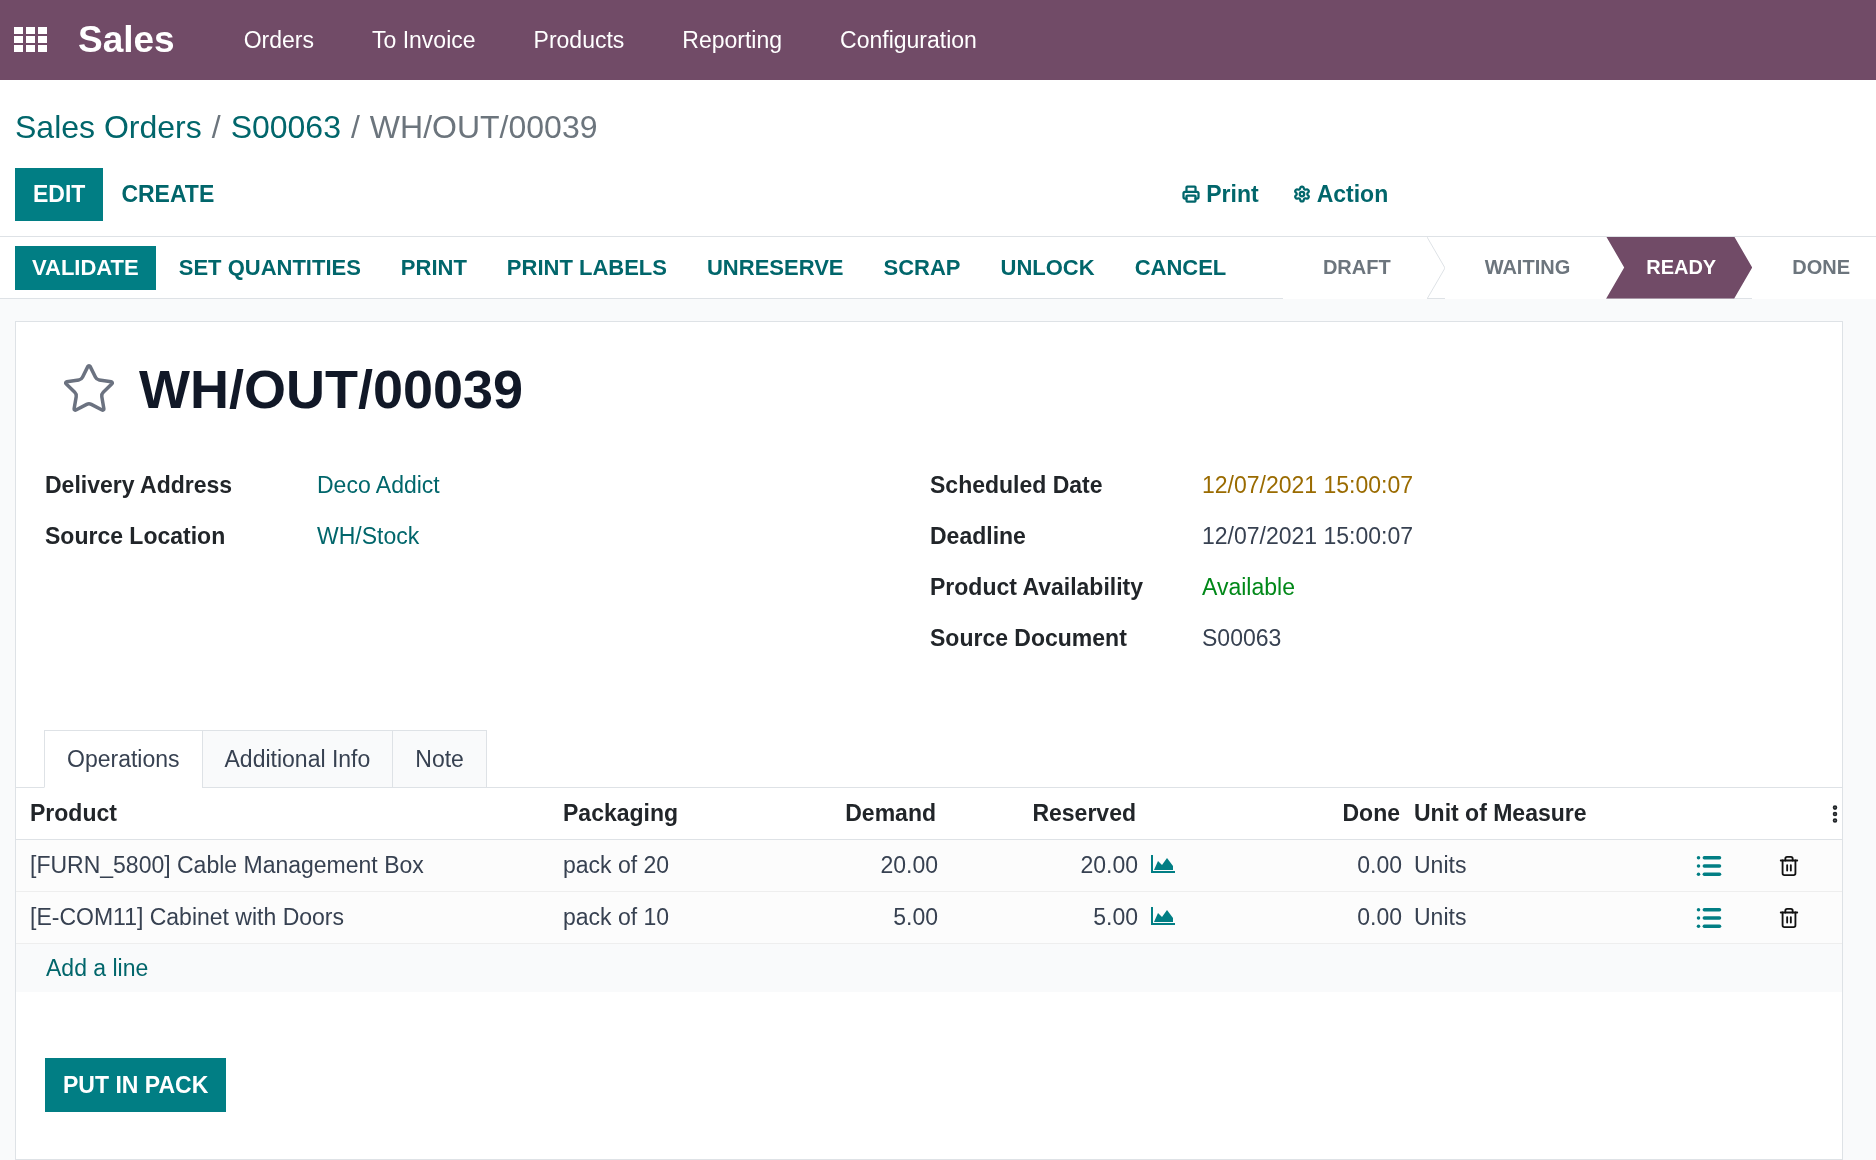  What do you see at coordinates (108, 127) in the screenshot?
I see `breadcrumb-link: Sales Orders` at bounding box center [108, 127].